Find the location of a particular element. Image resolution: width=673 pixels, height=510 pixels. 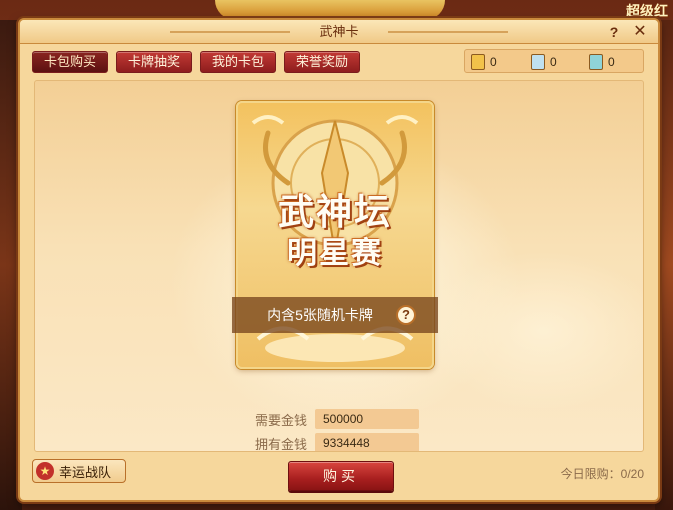

background-corner-text: 超级红 is located at coordinates (647, 11).